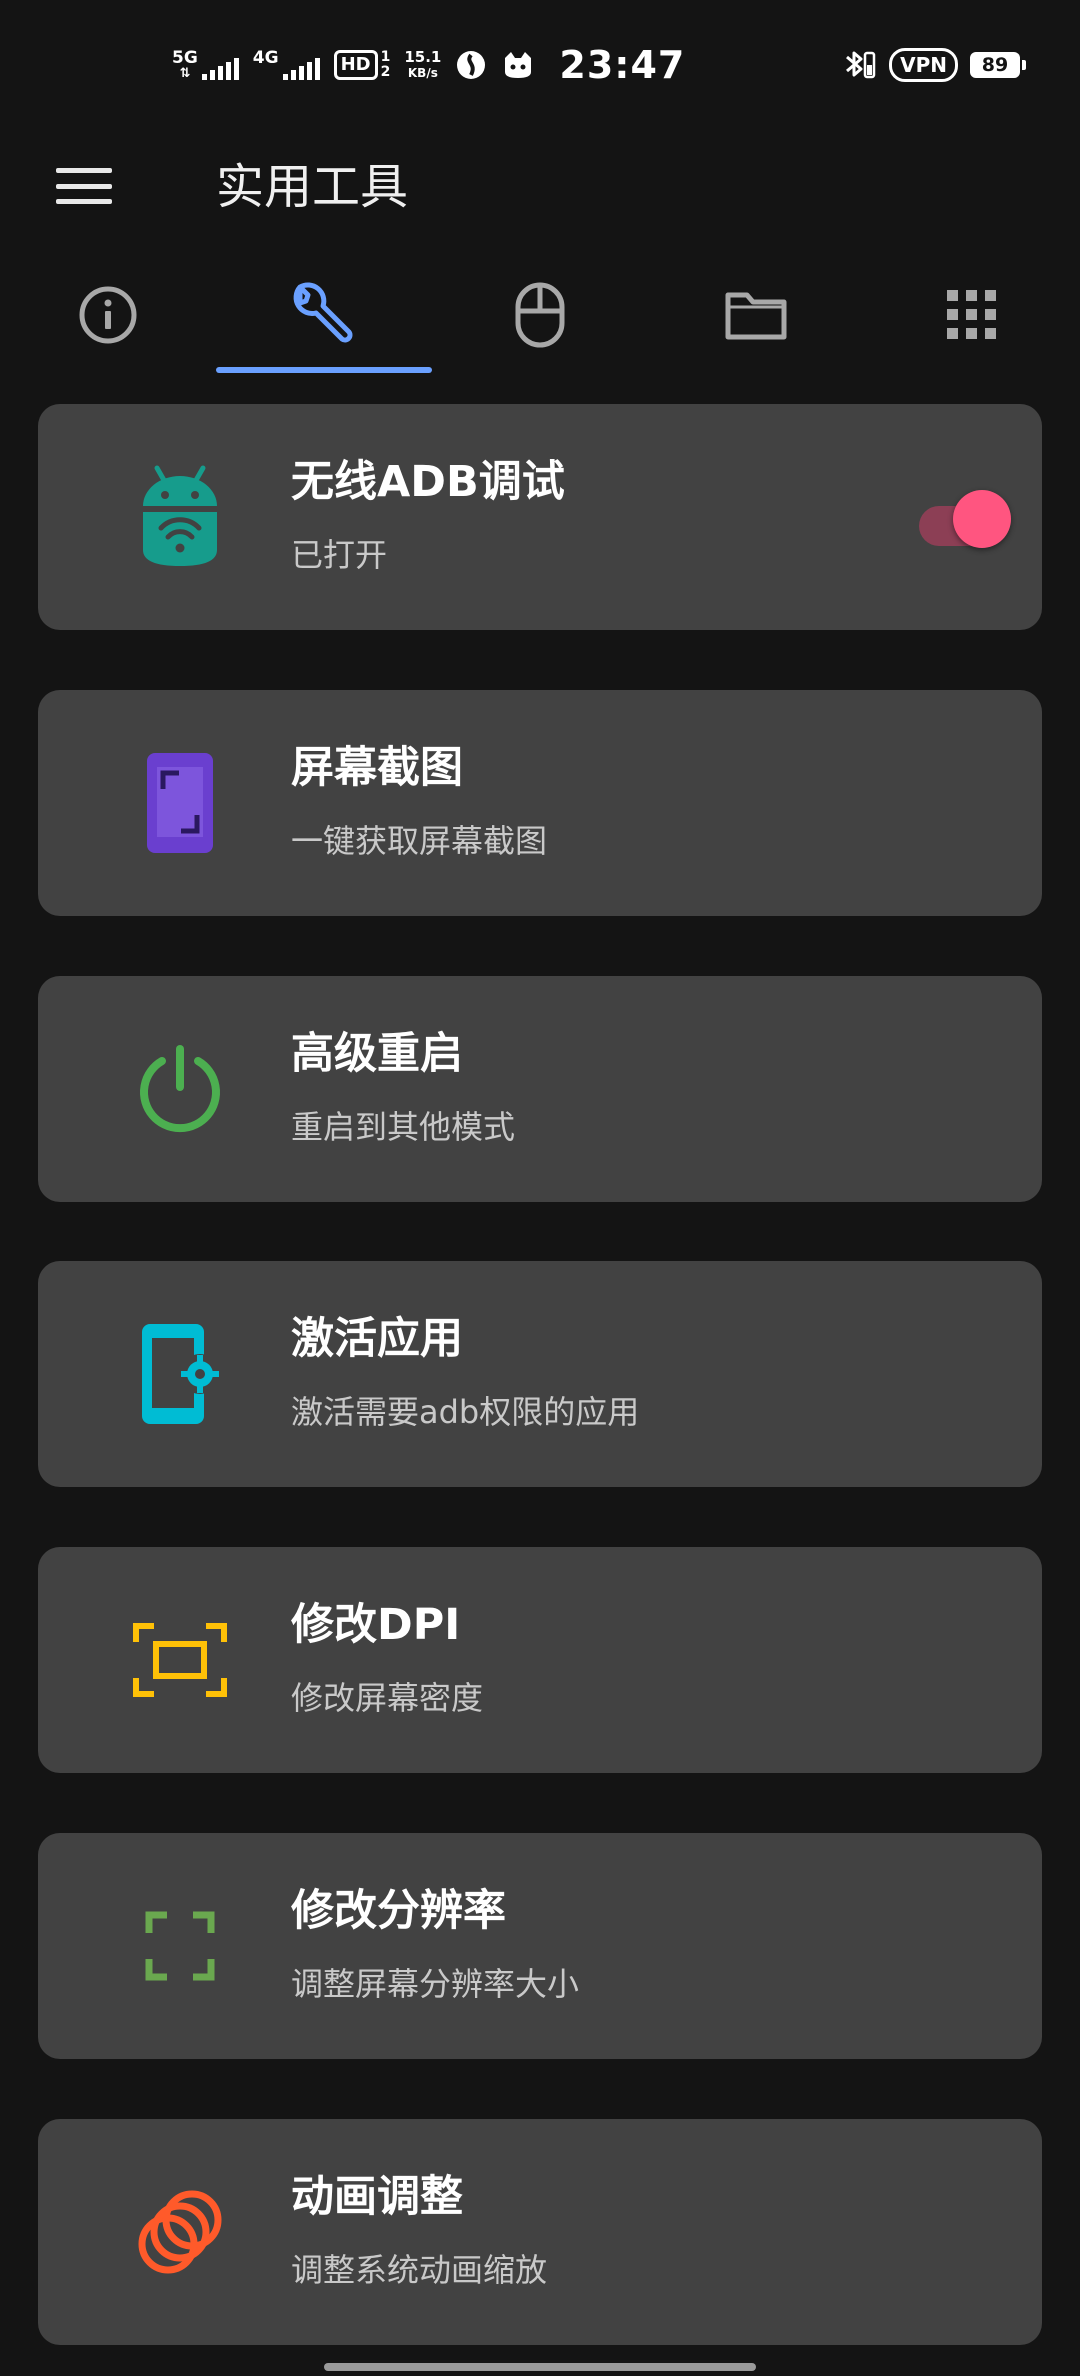 The width and height of the screenshot is (1080, 2376). Describe the element at coordinates (84, 186) in the screenshot. I see `menu-icon` at that location.